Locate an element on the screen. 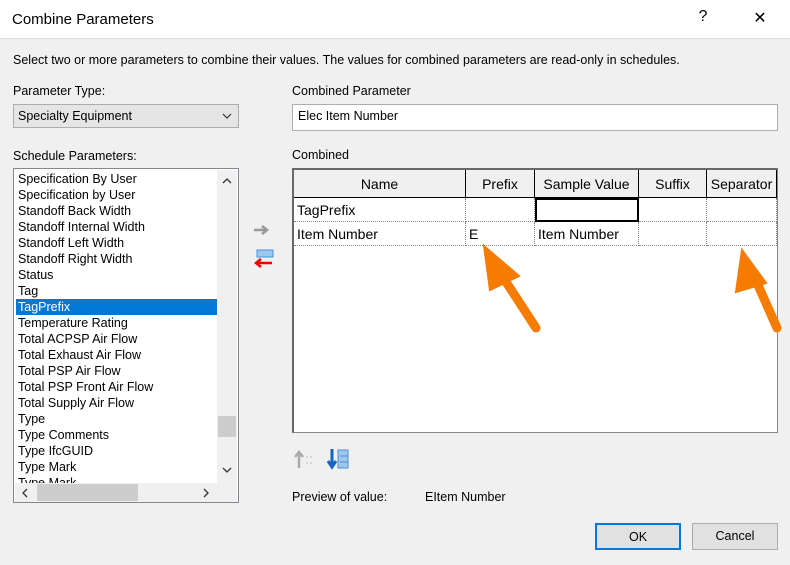 The width and height of the screenshot is (790, 565). column-header: Prefix is located at coordinates (500, 184).